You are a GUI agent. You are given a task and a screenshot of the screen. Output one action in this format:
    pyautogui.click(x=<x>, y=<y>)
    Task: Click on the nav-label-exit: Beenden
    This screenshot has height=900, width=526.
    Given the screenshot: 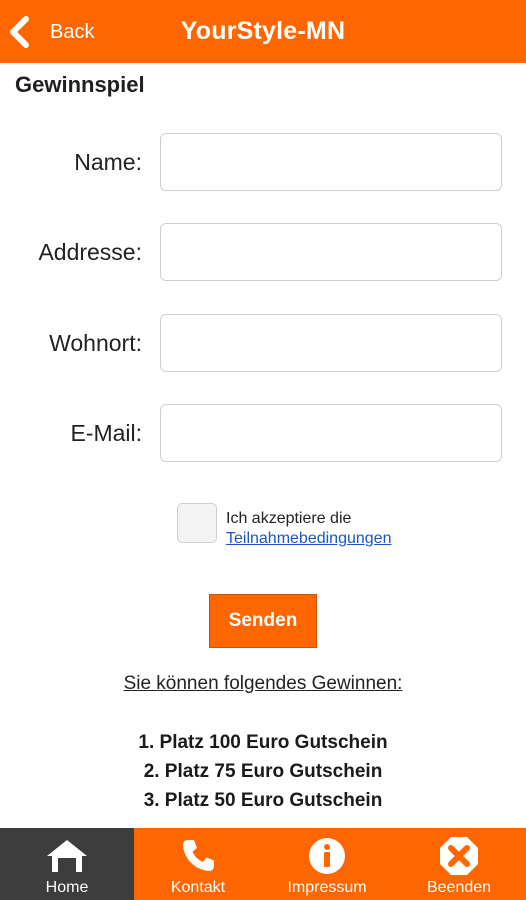 What is the action you would take?
    pyautogui.click(x=459, y=887)
    